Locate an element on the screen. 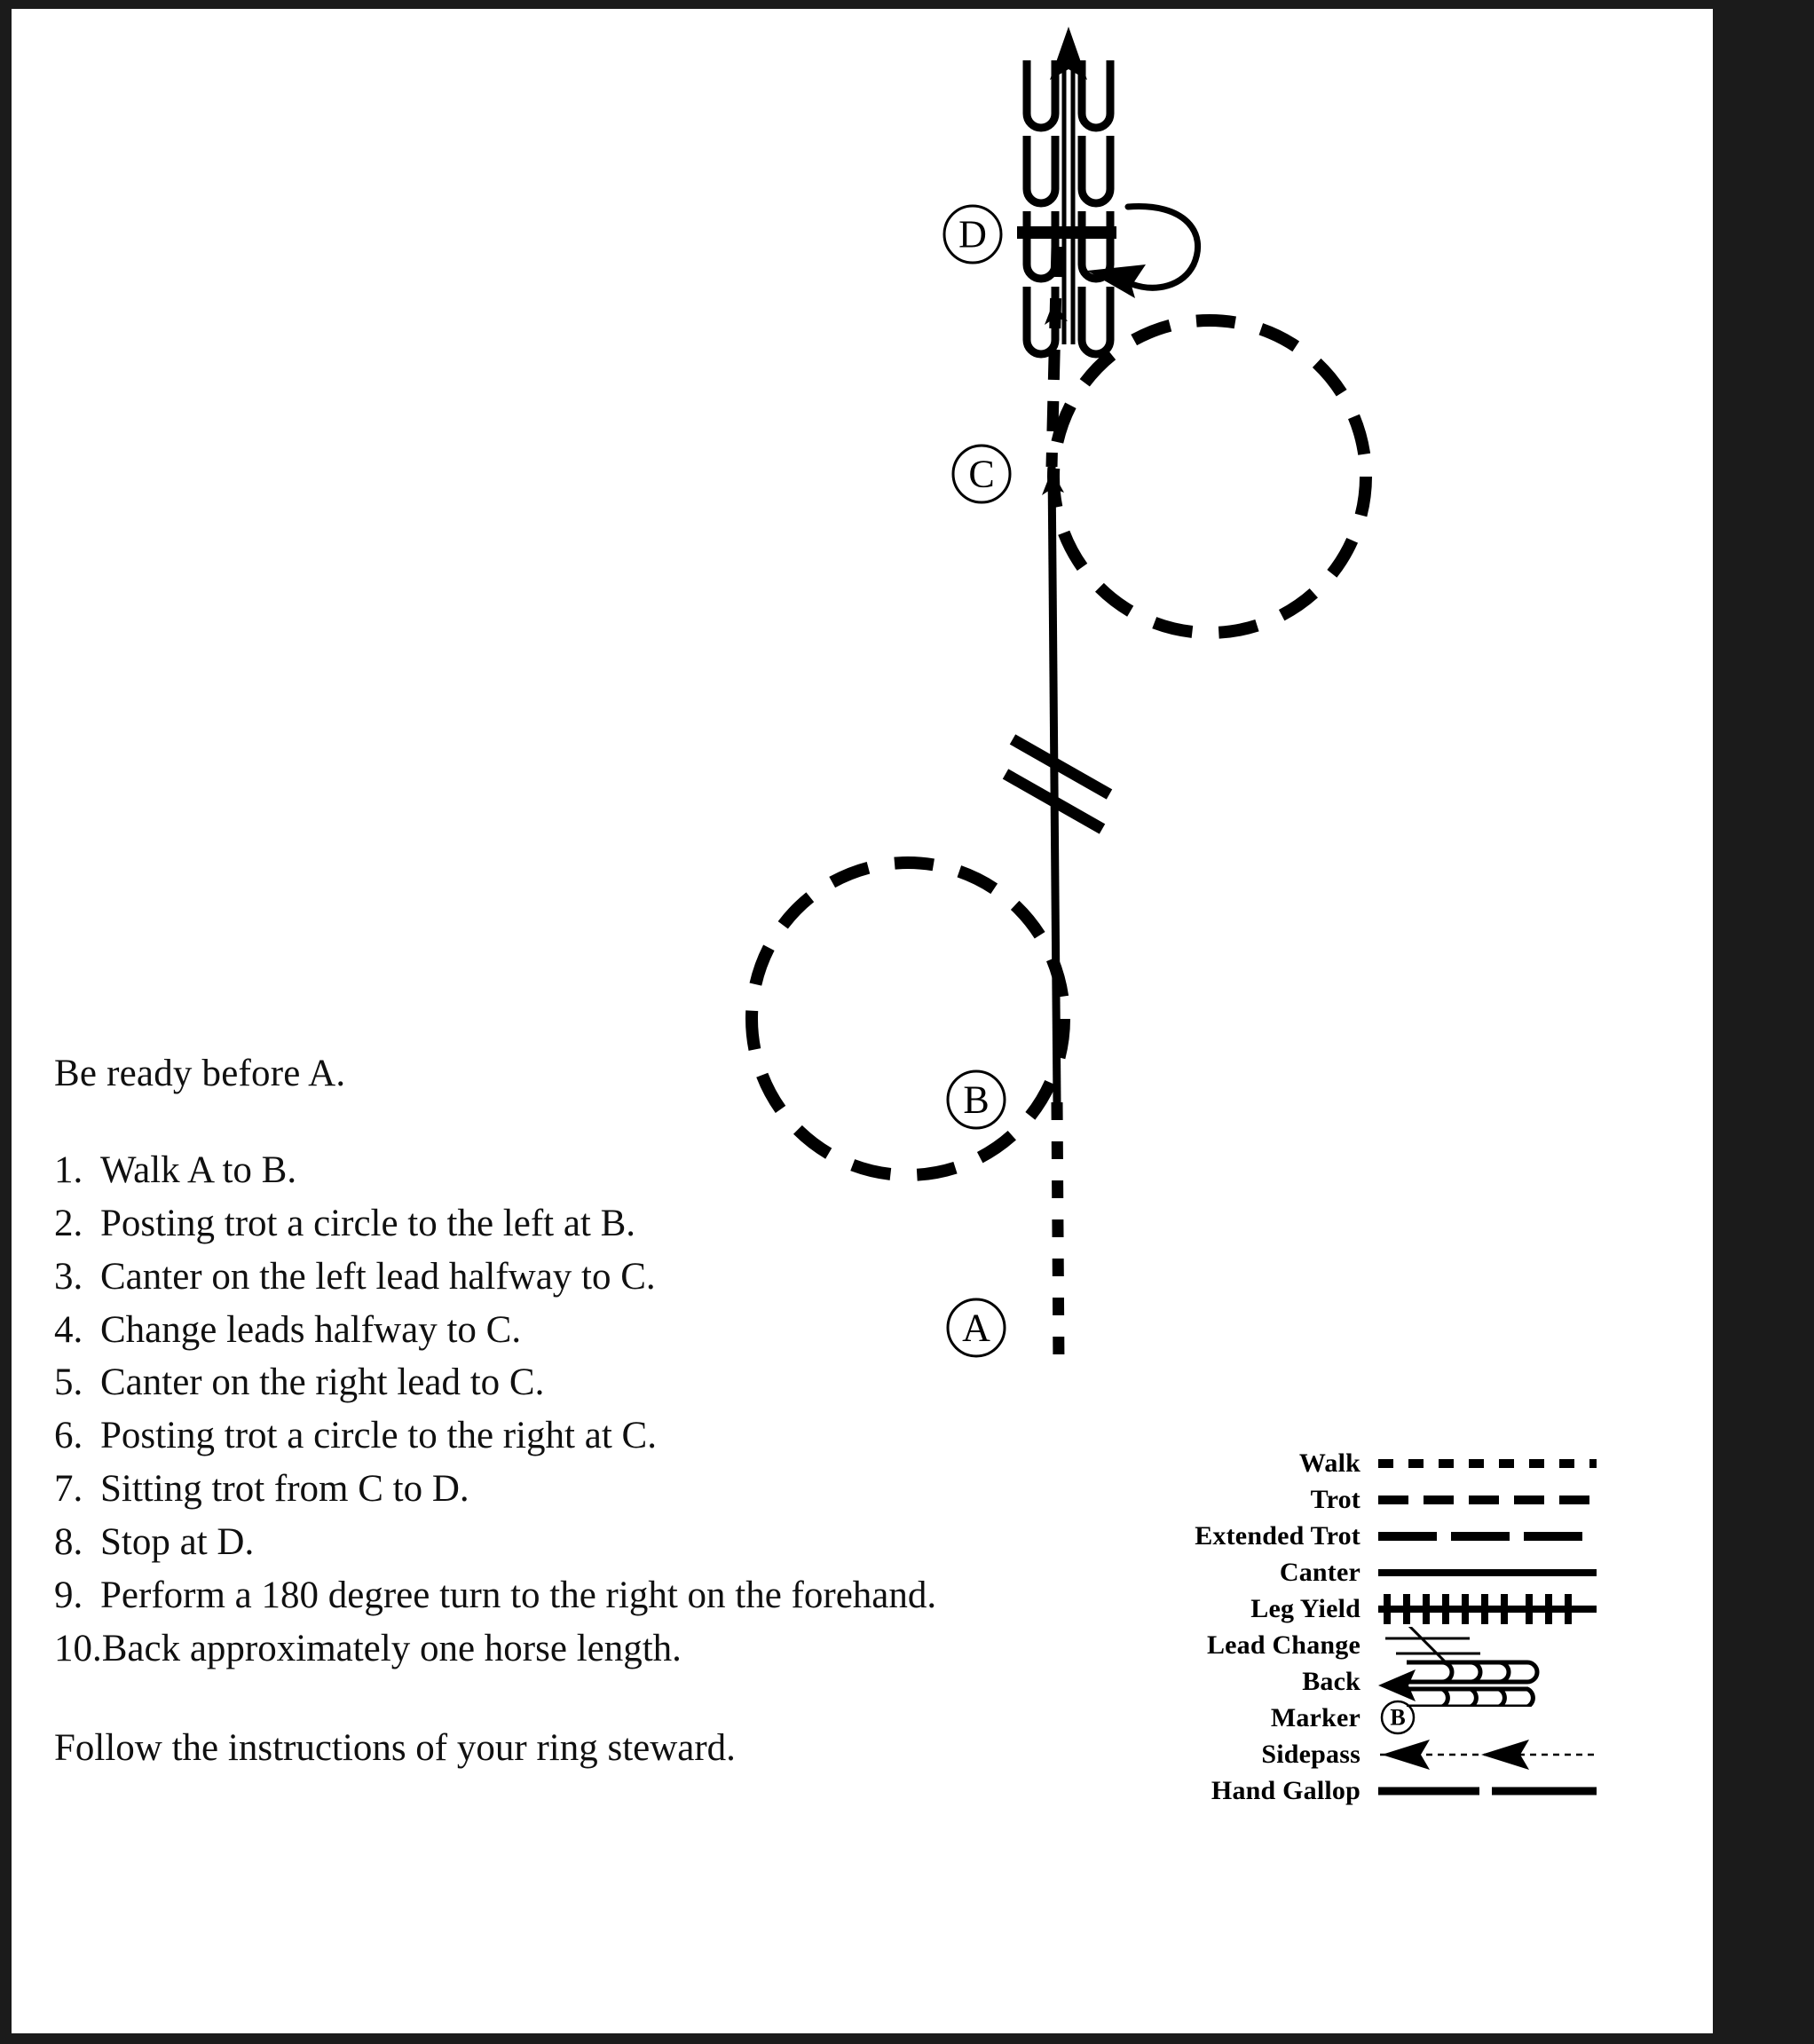 The width and height of the screenshot is (1814, 2044). legend-label-sidepass: Sidepass is located at coordinates (1310, 1754).